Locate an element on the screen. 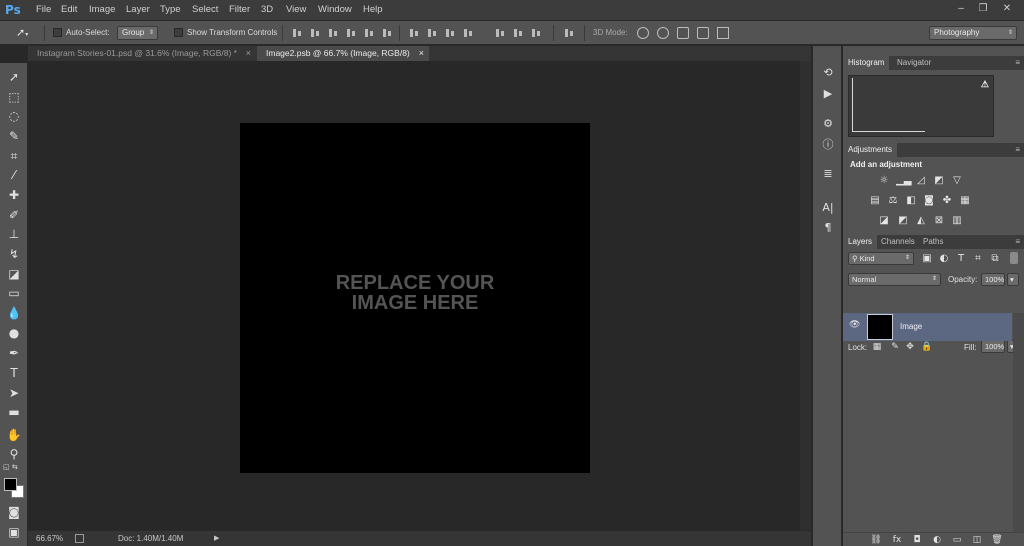  selective-color-icon: ⊠ is located at coordinates (939, 220).